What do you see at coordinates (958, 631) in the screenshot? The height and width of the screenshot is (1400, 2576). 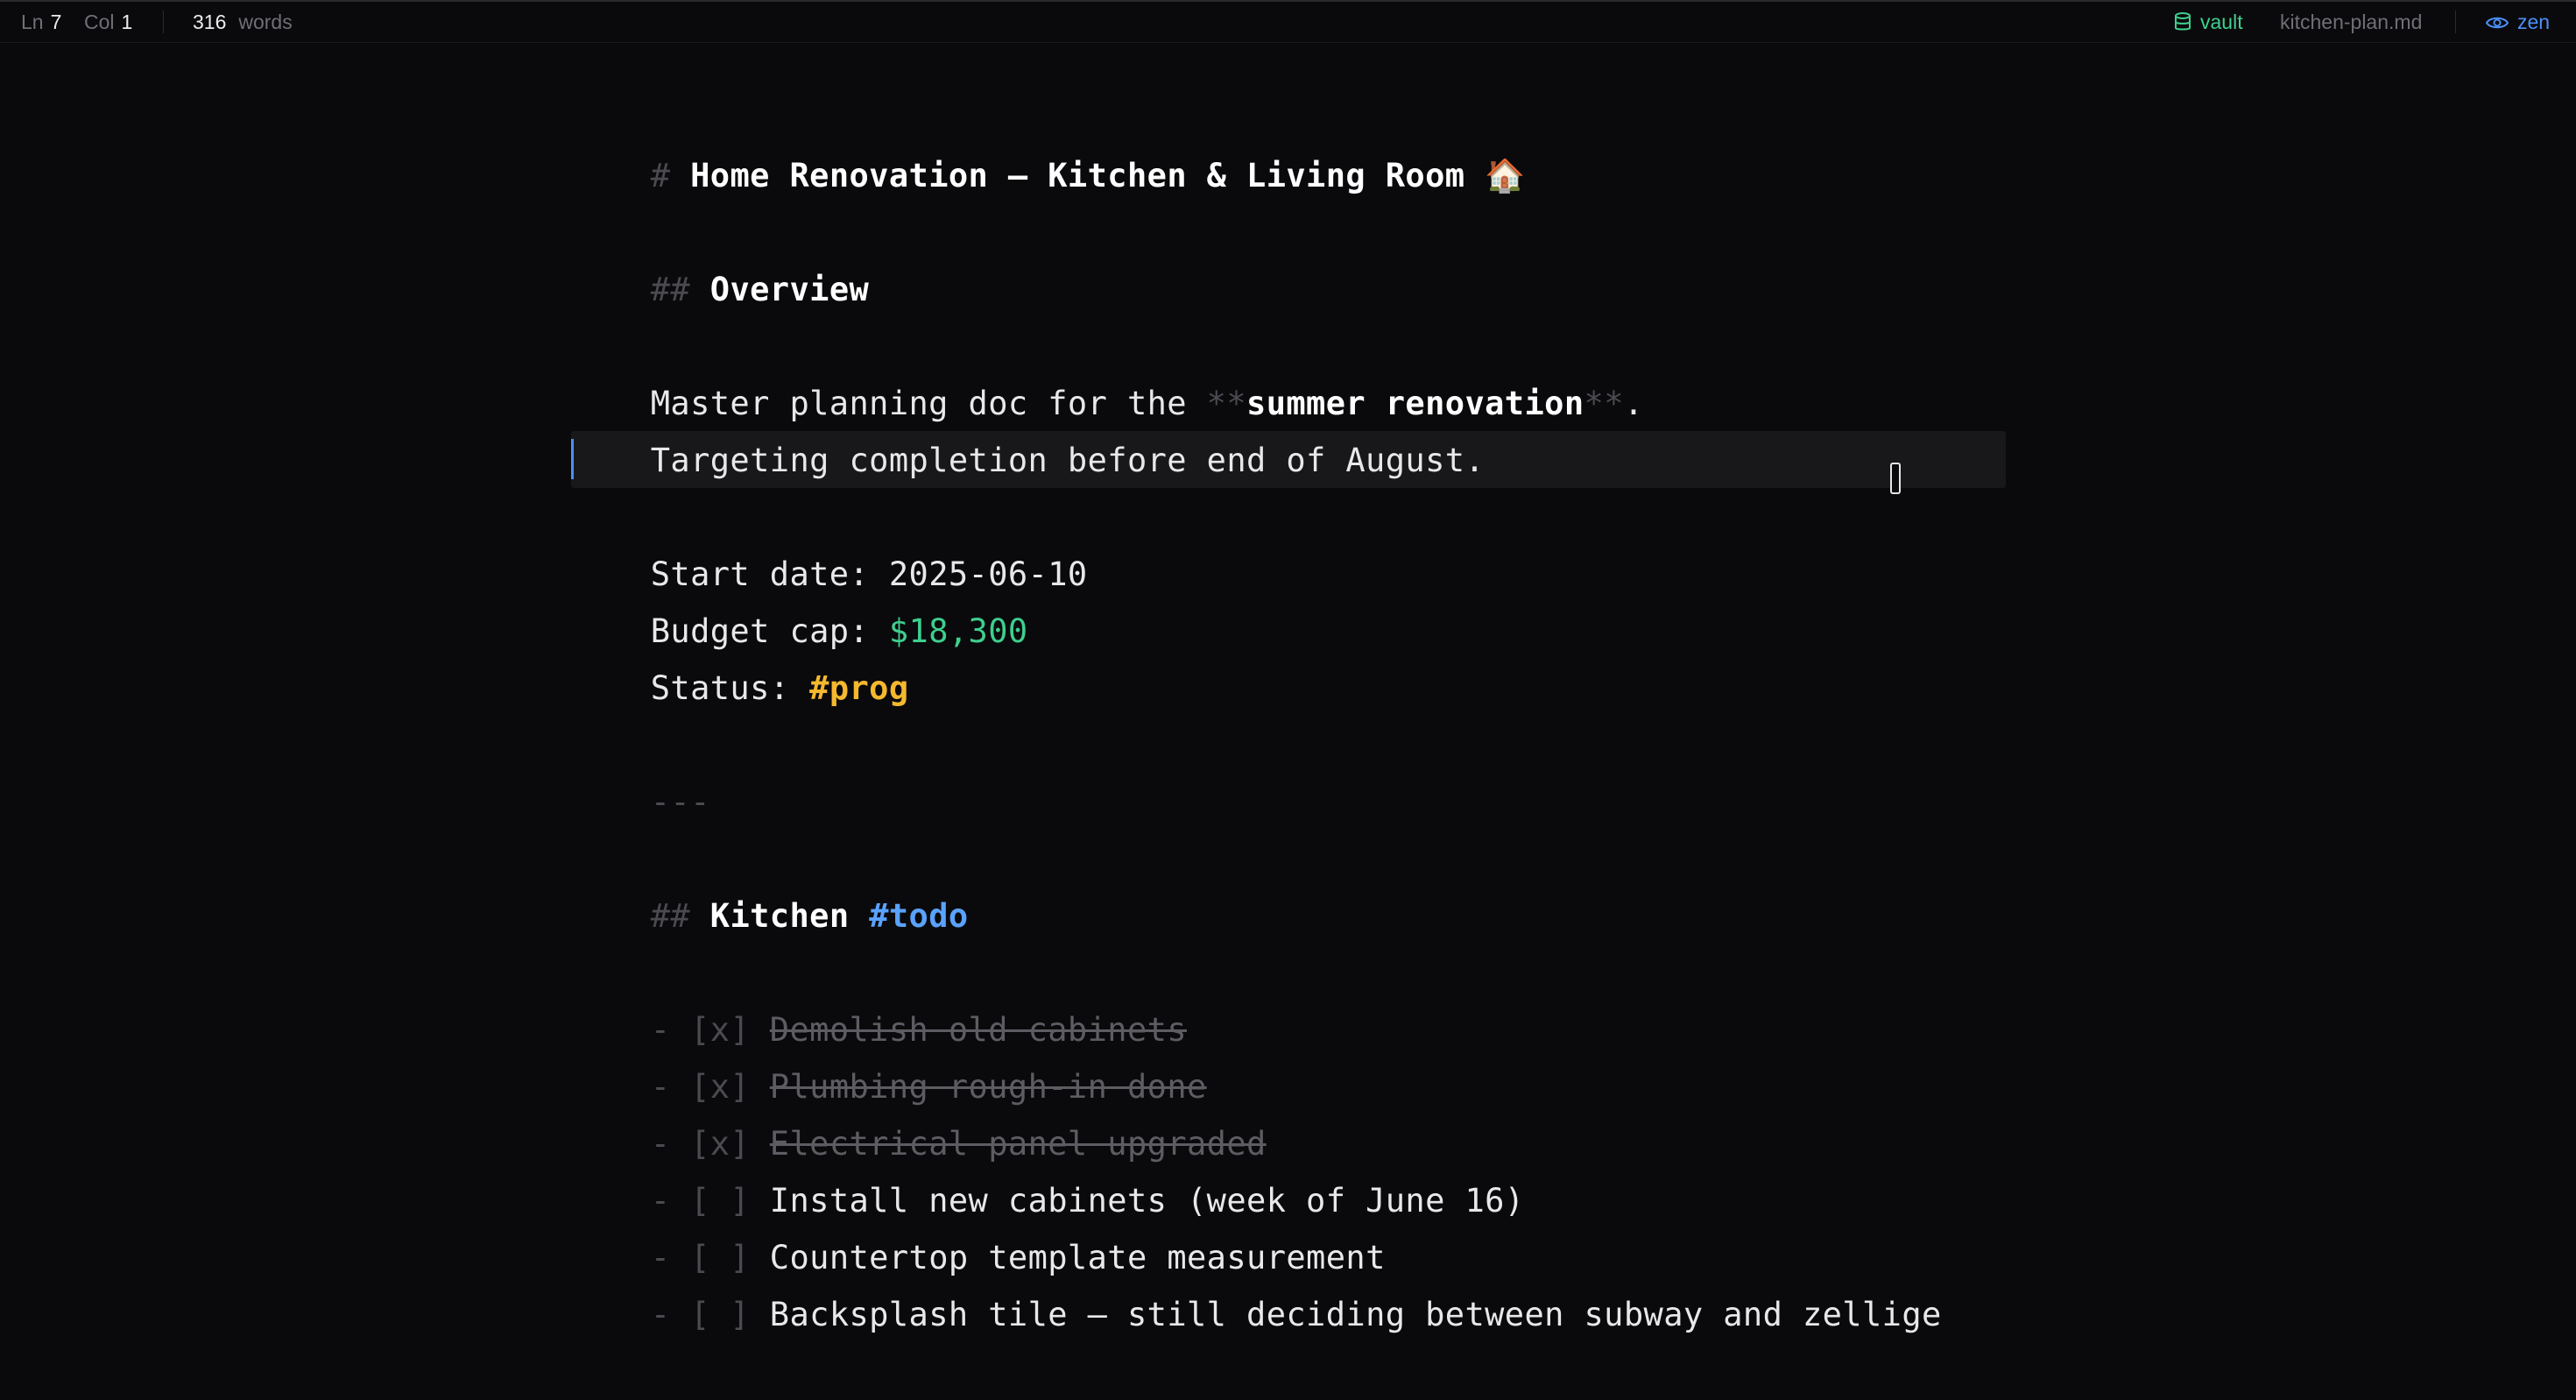 I see `budget-value: $18,300` at bounding box center [958, 631].